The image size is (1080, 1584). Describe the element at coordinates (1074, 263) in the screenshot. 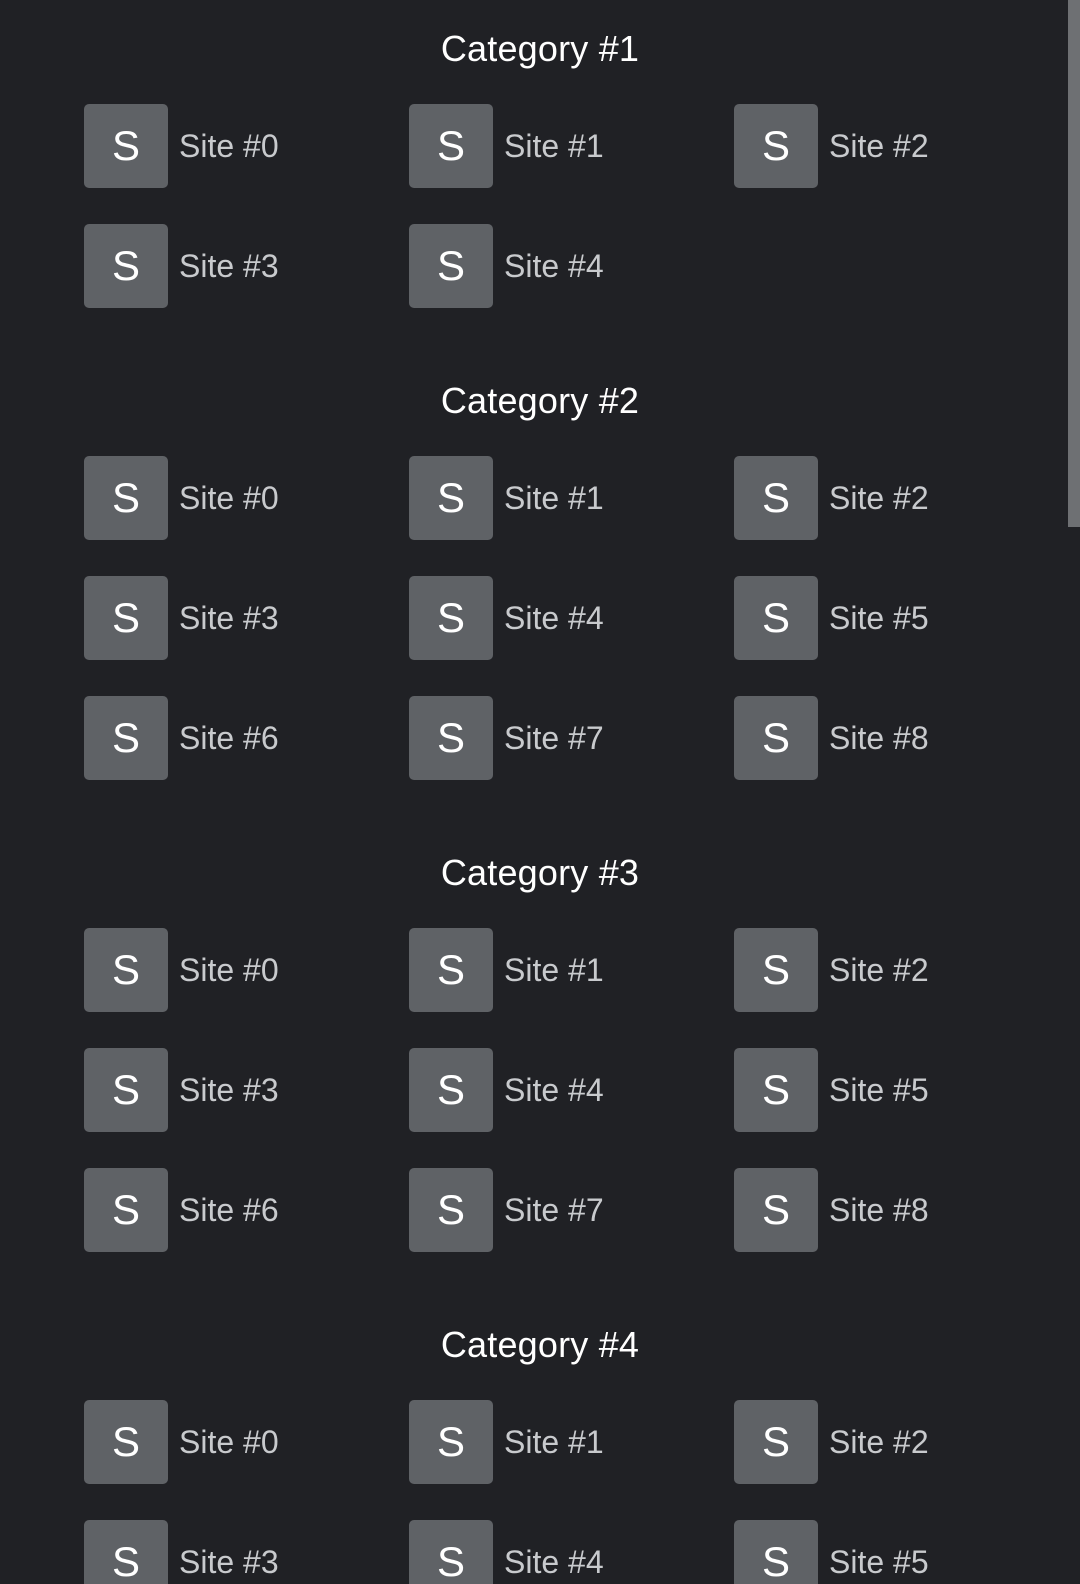

I see `scrollbar-thumb` at that location.